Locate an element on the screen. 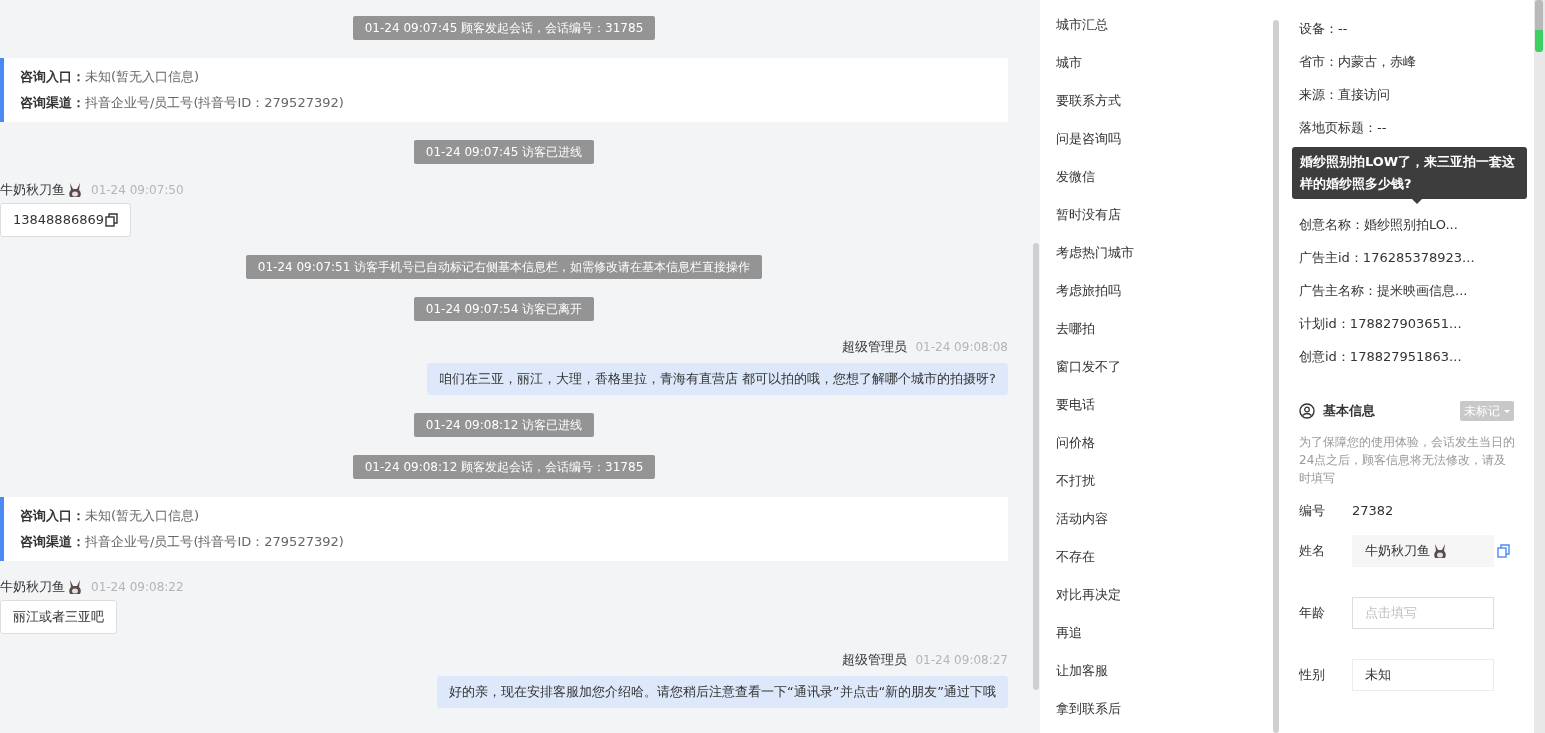 The image size is (1545, 733). field-label: 编号 is located at coordinates (1312, 511).